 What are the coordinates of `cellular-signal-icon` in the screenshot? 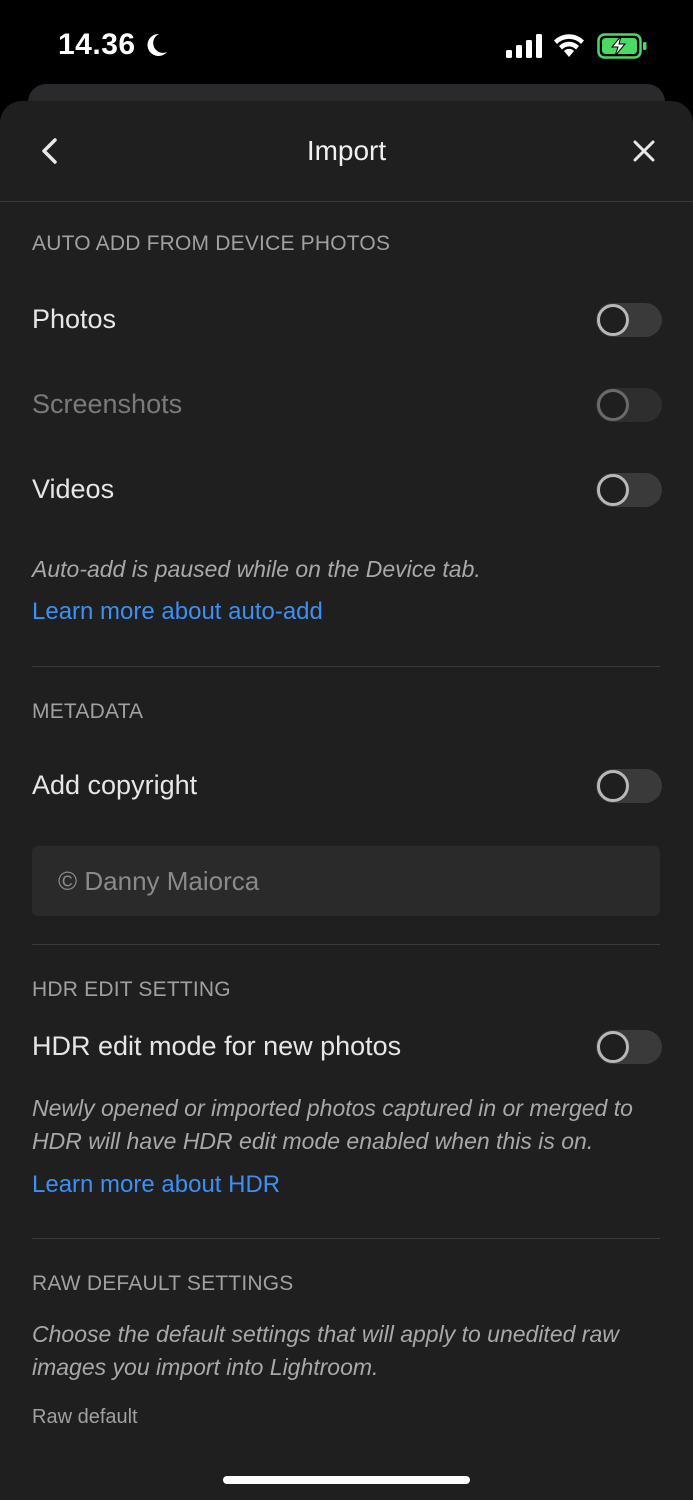 It's located at (524, 46).